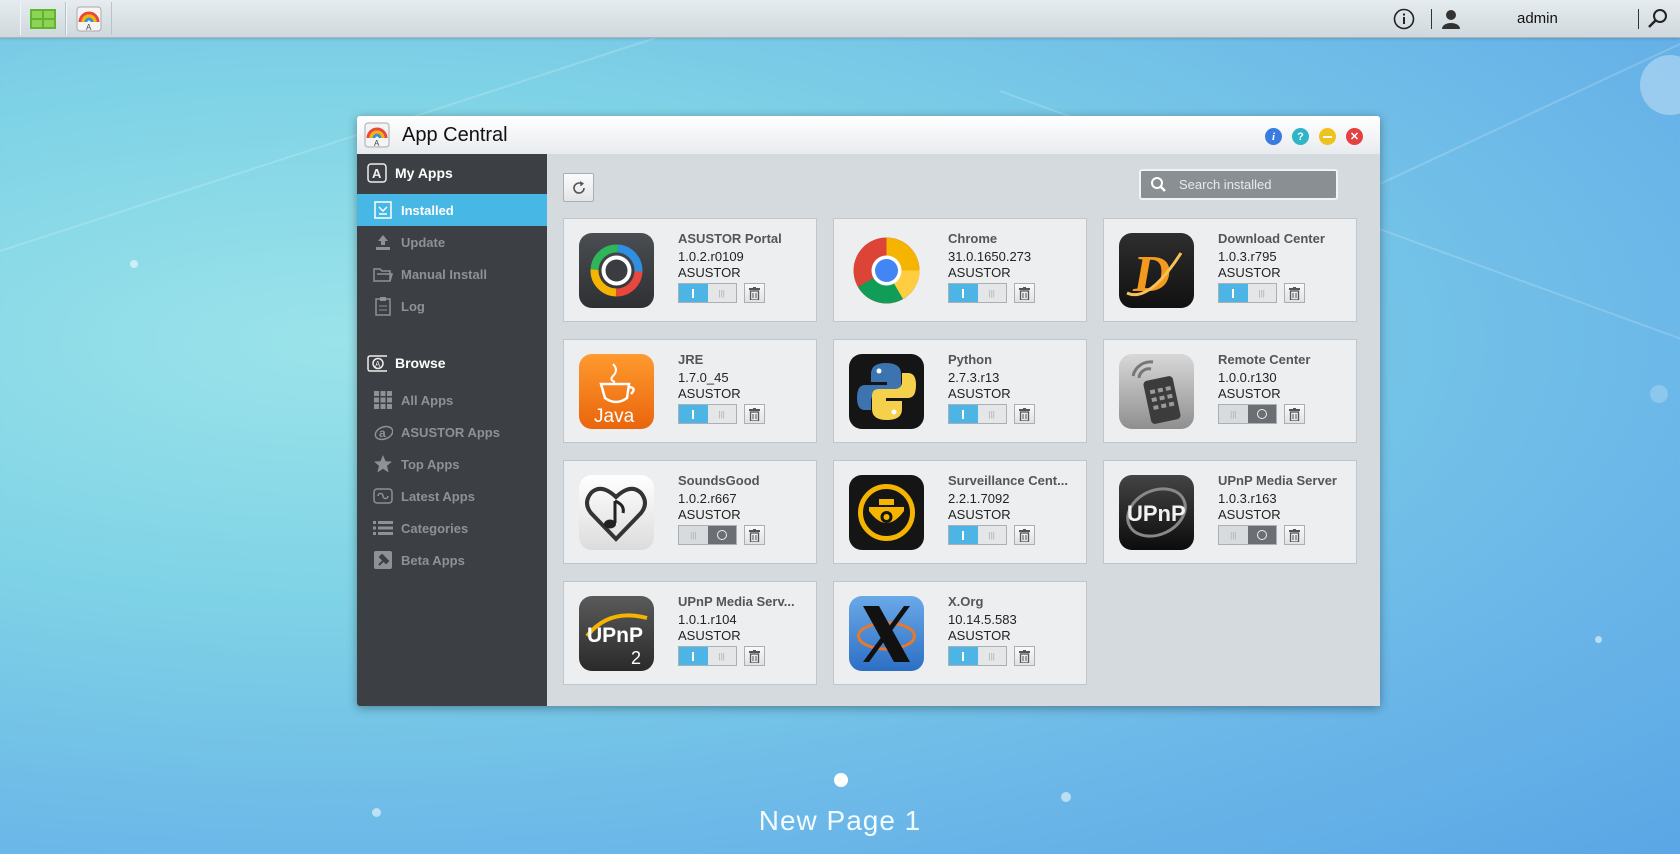  Describe the element at coordinates (886, 391) in the screenshot. I see `python-icon` at that location.